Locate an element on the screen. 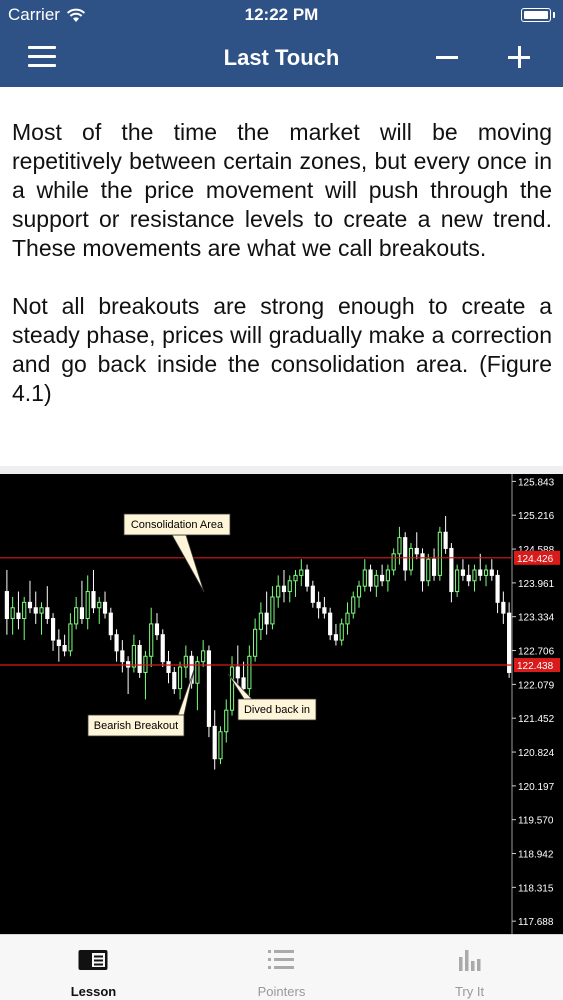  tab-lesson: Lesson is located at coordinates (93, 967).